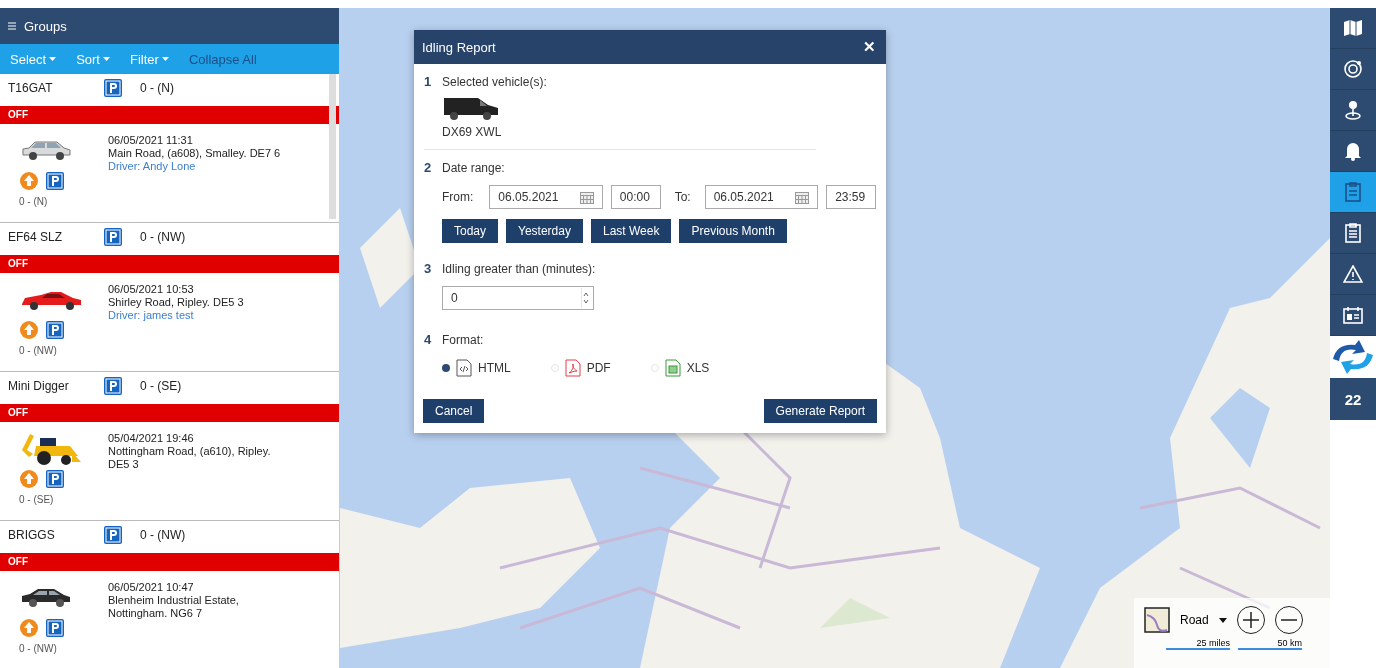  What do you see at coordinates (851, 197) in the screenshot?
I see `time-field: 23:59` at bounding box center [851, 197].